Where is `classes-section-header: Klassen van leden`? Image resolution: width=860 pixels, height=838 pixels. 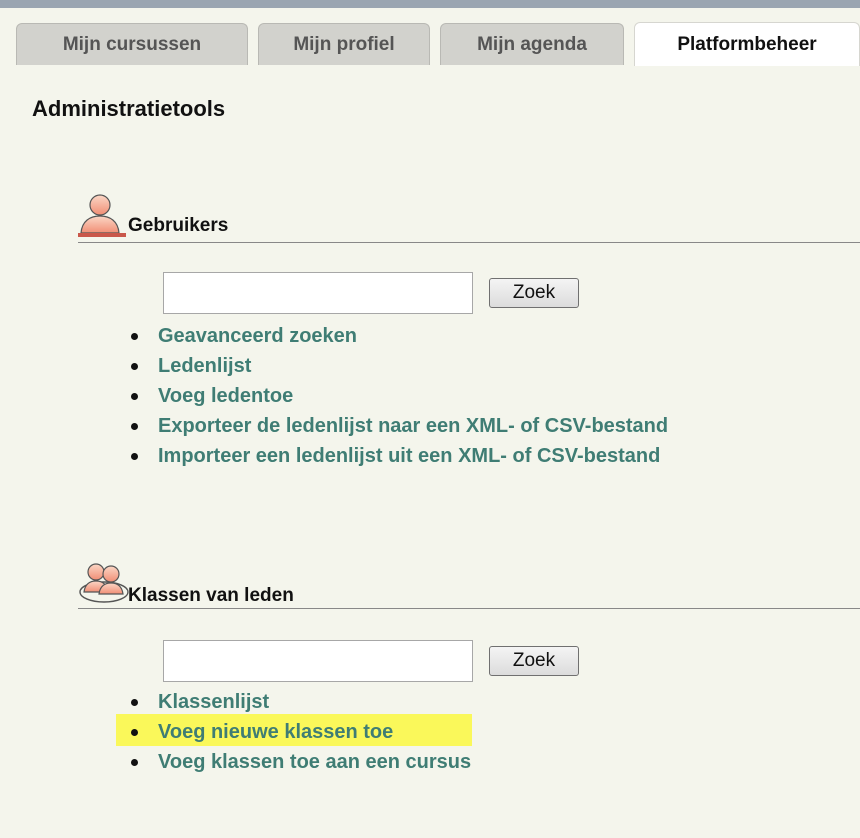
classes-section-header: Klassen van leden is located at coordinates (469, 581).